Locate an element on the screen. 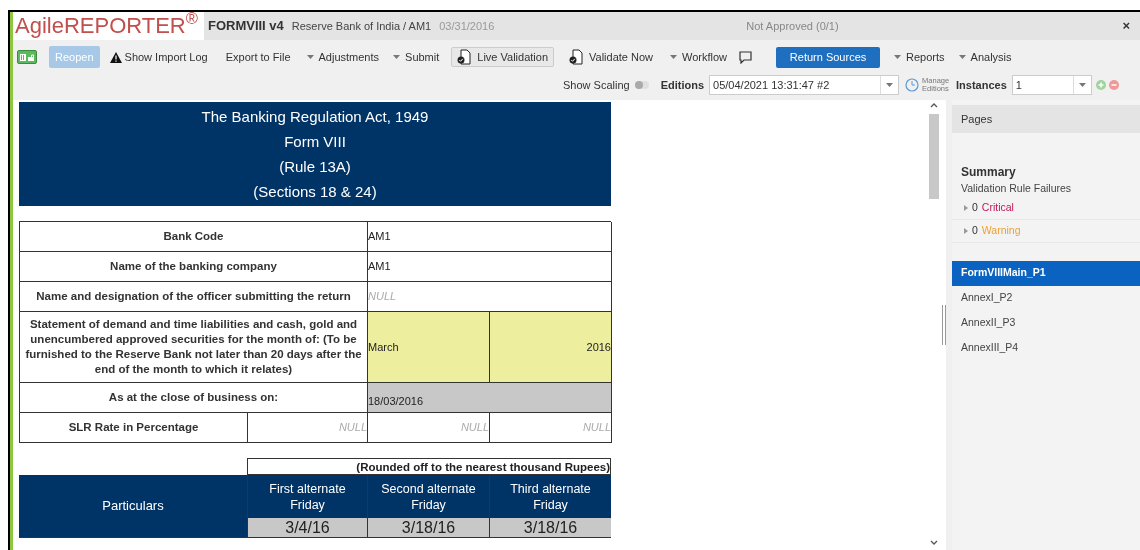 The width and height of the screenshot is (1140, 550). scaling-switch is located at coordinates (641, 85).